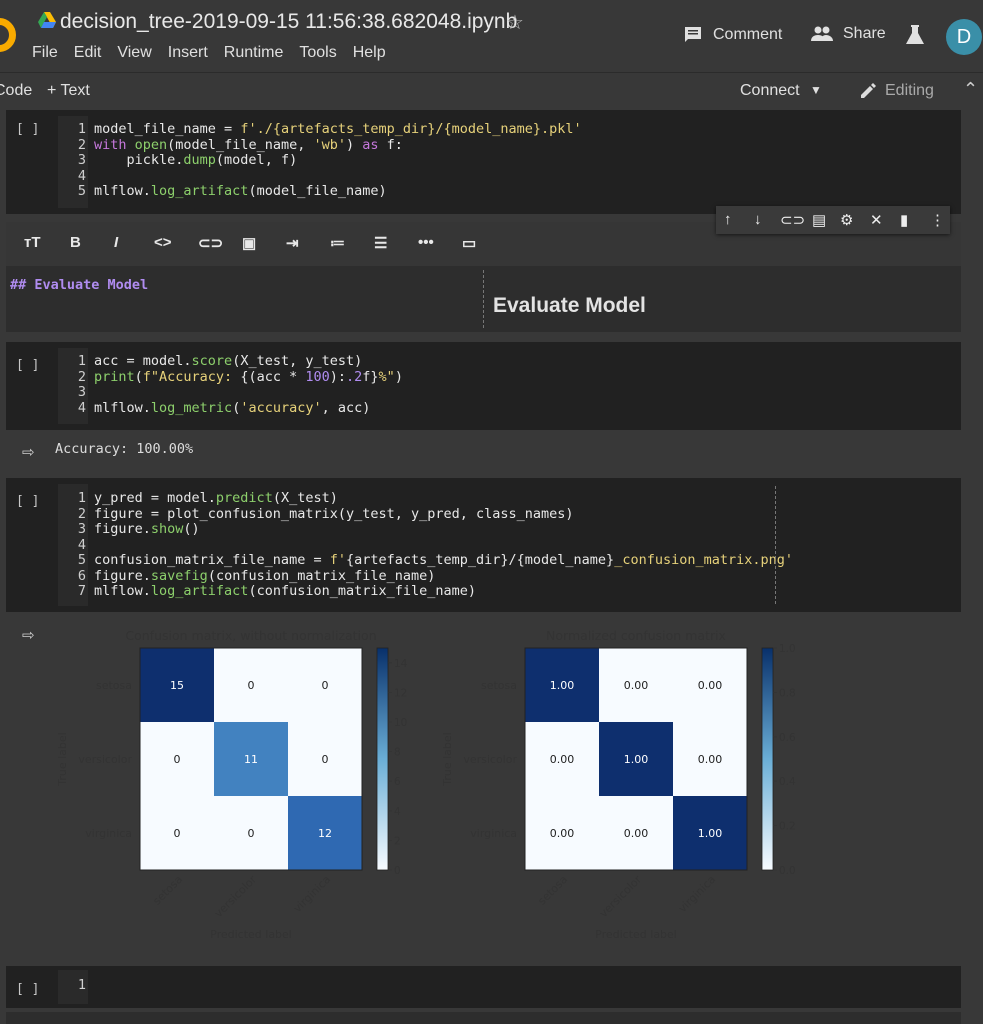  I want to click on y-axis-label: True label, so click(62, 759).